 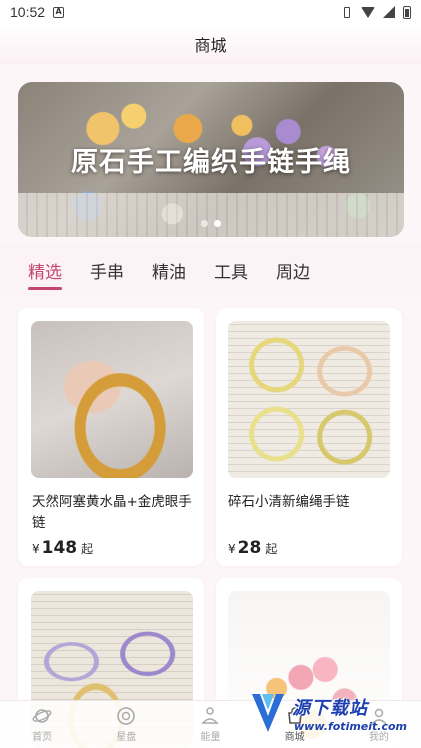 I want to click on battery-icon, so click(x=407, y=12).